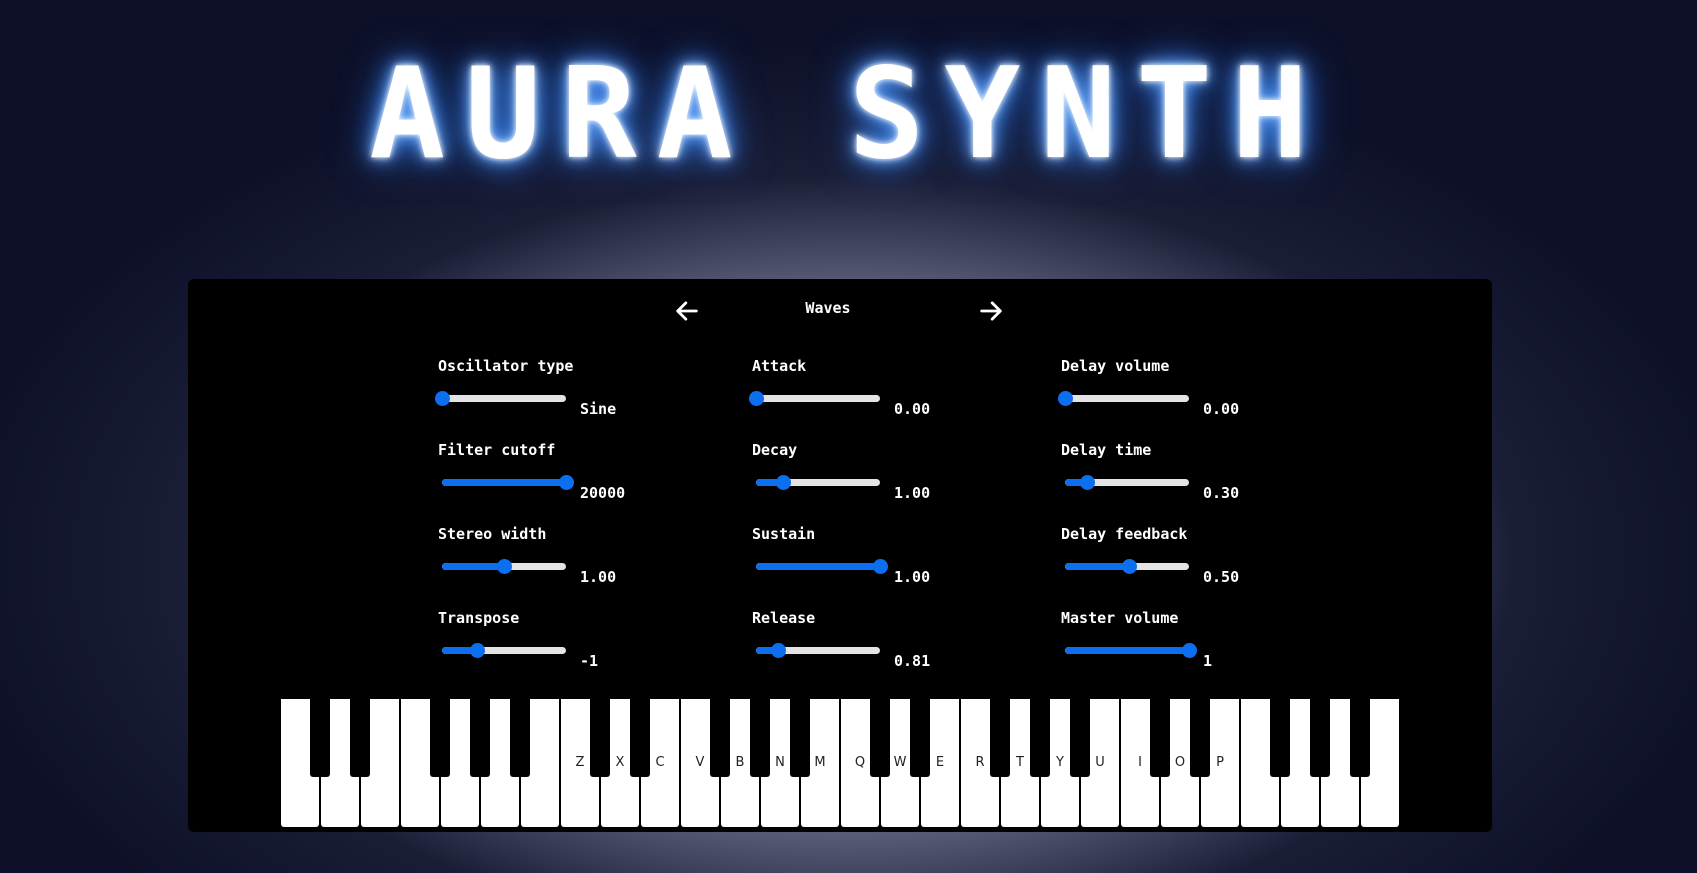 The image size is (1697, 873). Describe the element at coordinates (841, 763) in the screenshot. I see `piano-keyboard: ZXCVBNMQWERTYUIOP` at that location.